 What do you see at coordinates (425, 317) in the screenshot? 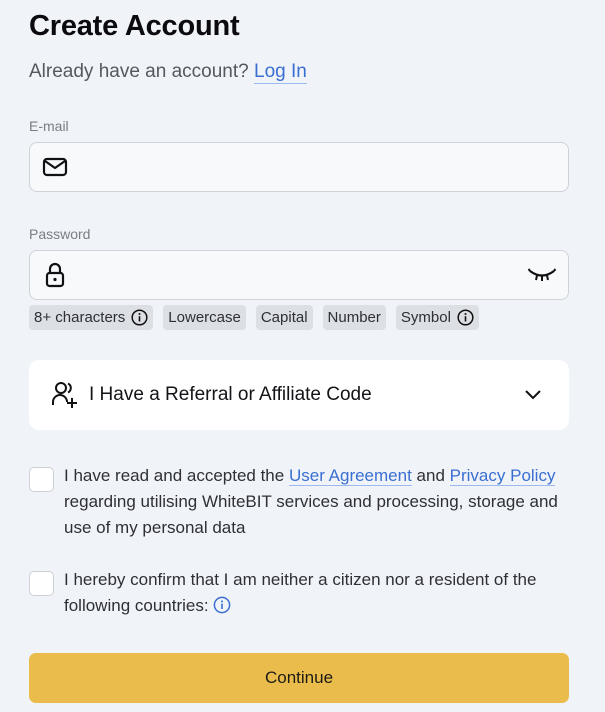
I see `requirement-label: Symbol` at bounding box center [425, 317].